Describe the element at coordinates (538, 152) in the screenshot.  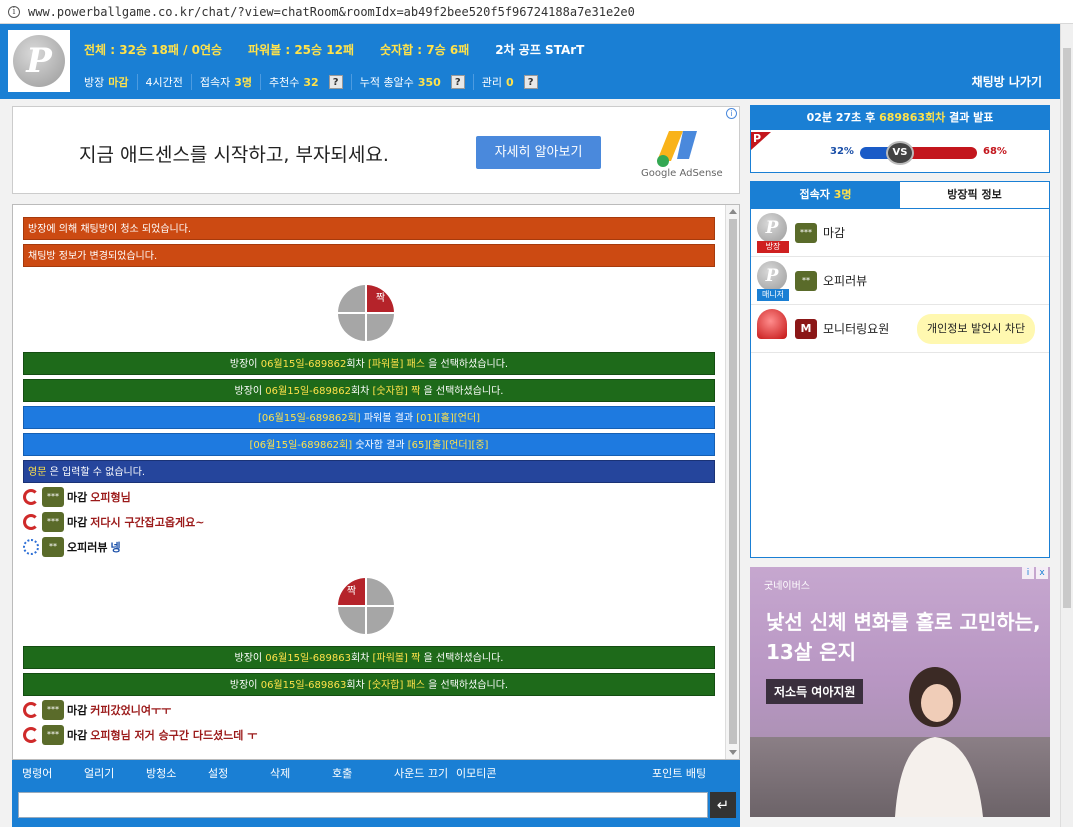
I see `ad-learn-more-button: 자세히 알아보기` at that location.